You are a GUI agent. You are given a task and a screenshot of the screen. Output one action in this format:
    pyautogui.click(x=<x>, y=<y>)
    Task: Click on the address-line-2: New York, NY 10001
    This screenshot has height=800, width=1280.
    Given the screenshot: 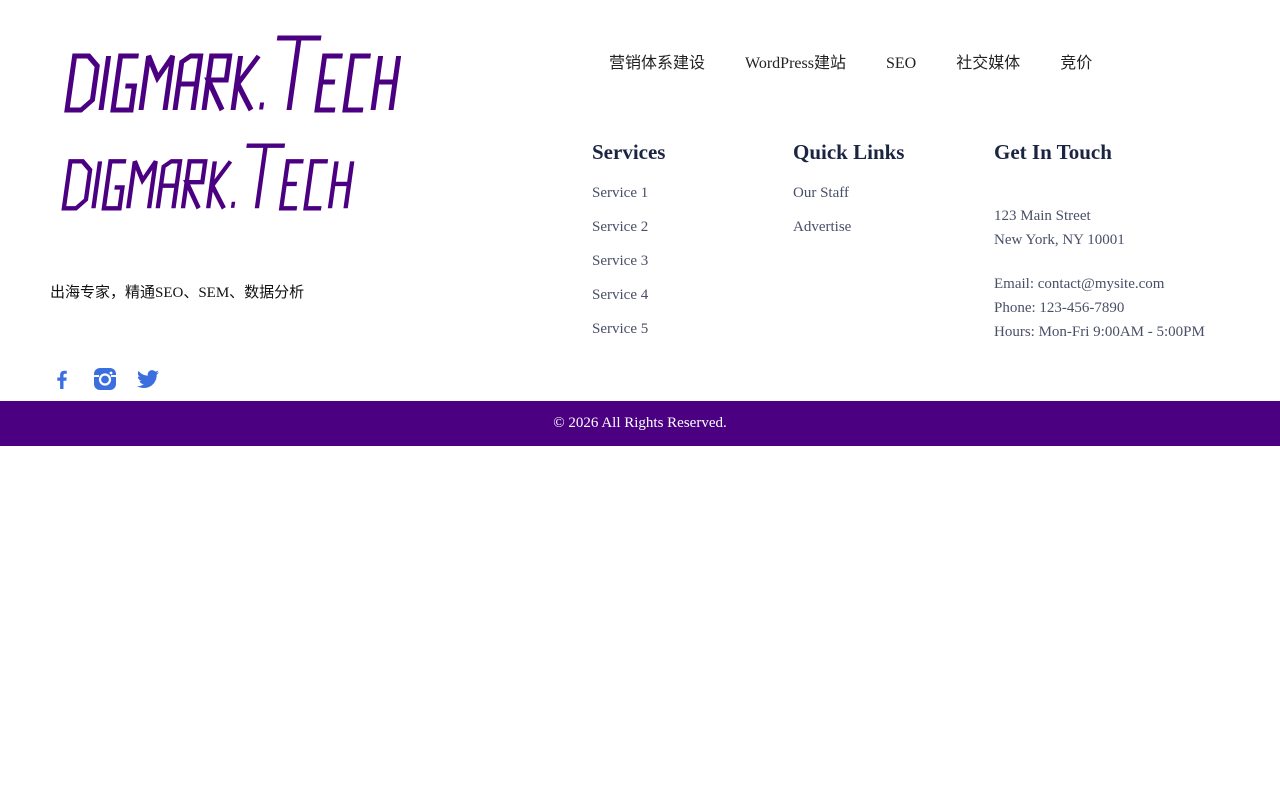 What is the action you would take?
    pyautogui.click(x=1059, y=240)
    